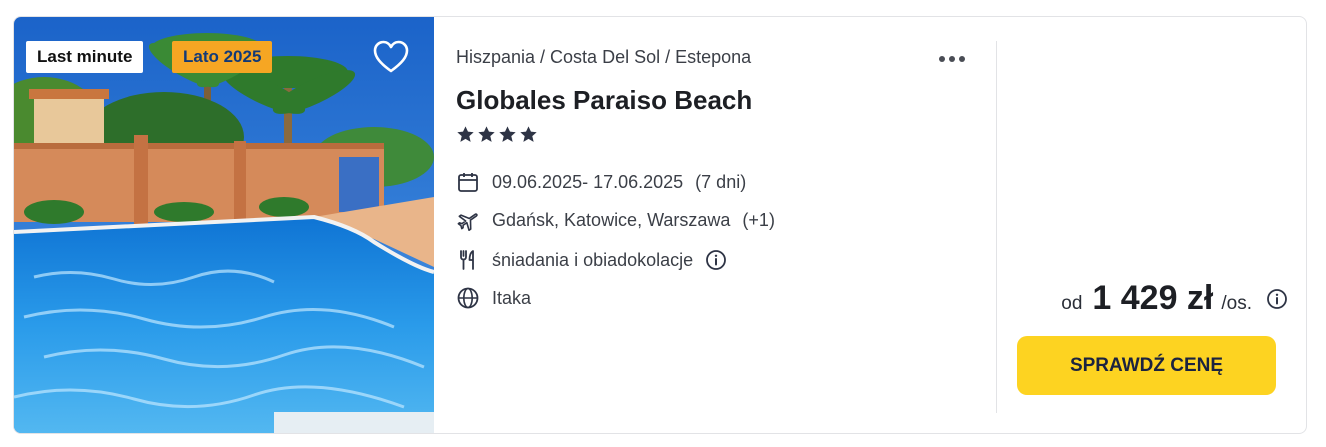 This screenshot has height=447, width=1326. Describe the element at coordinates (758, 220) in the screenshot. I see `departures-more: (+1)` at that location.